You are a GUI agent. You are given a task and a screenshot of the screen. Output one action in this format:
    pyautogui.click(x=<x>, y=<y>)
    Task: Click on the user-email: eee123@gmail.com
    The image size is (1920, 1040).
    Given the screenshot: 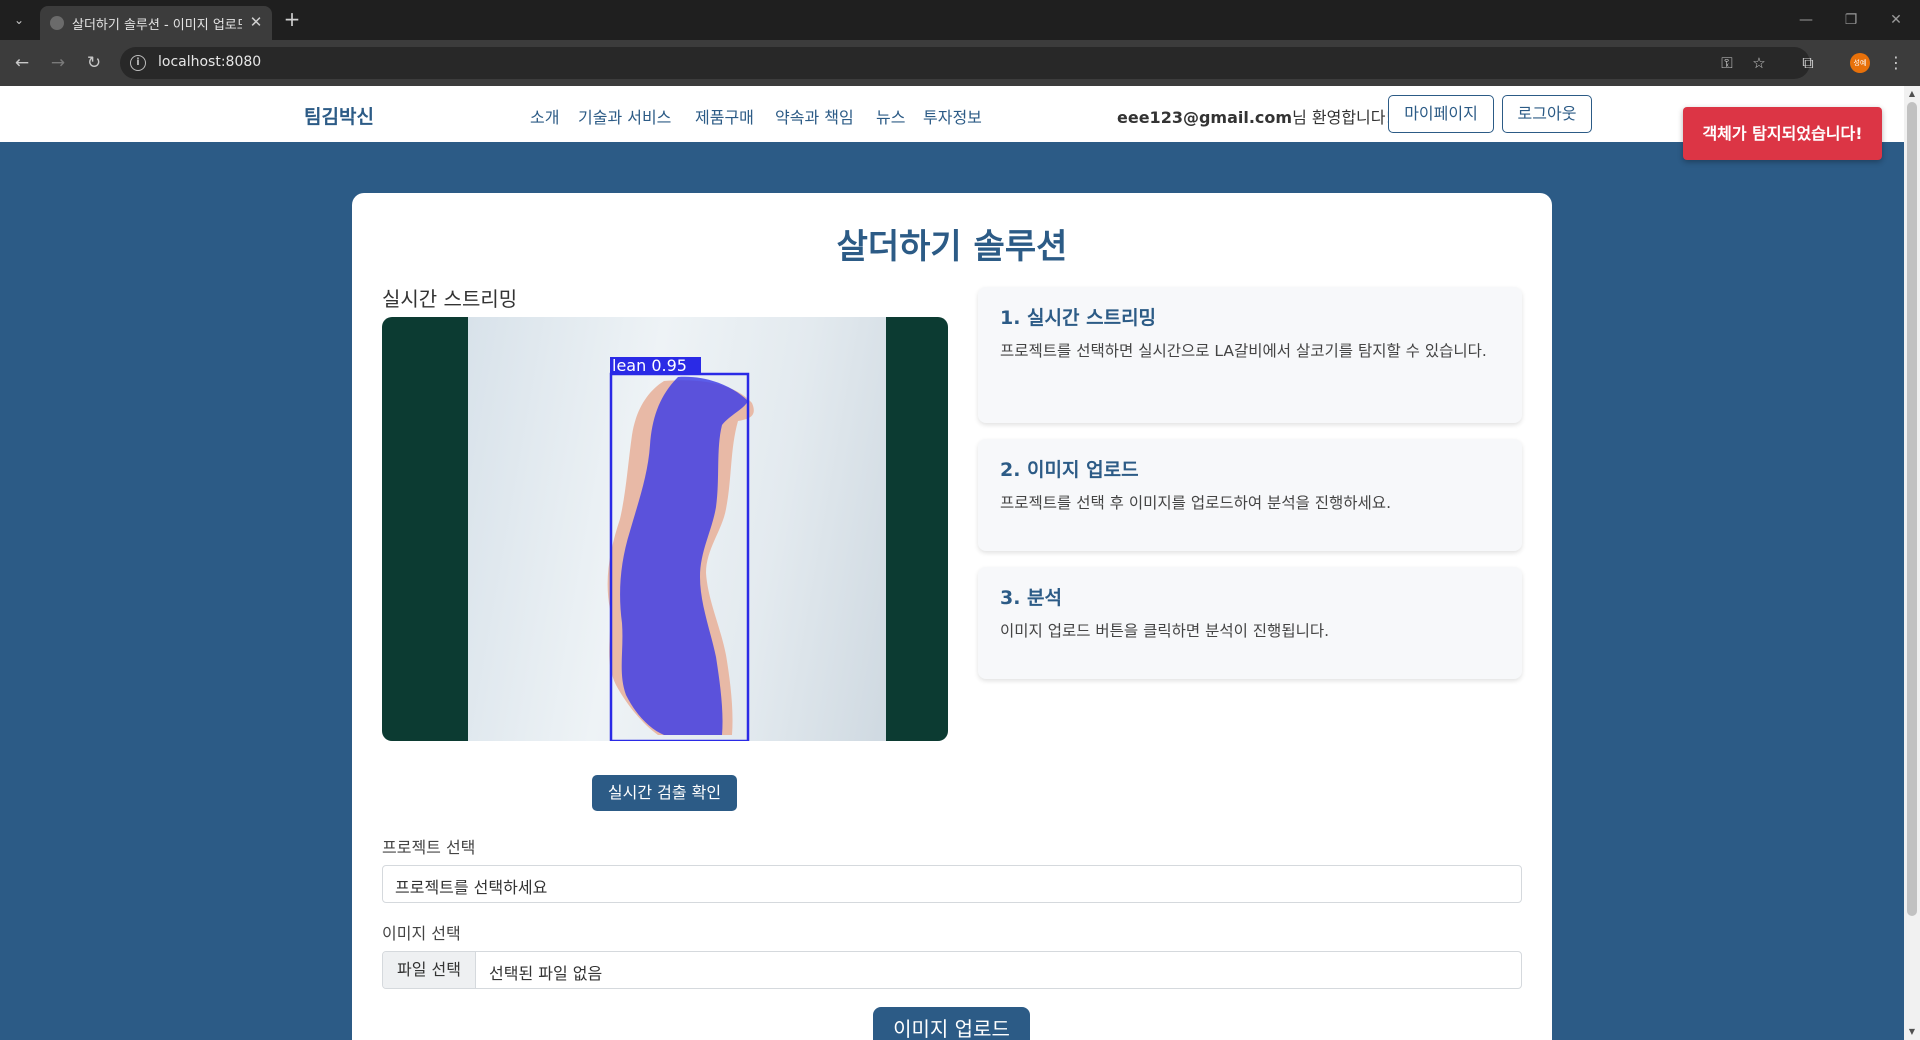 What is the action you would take?
    pyautogui.click(x=1205, y=117)
    